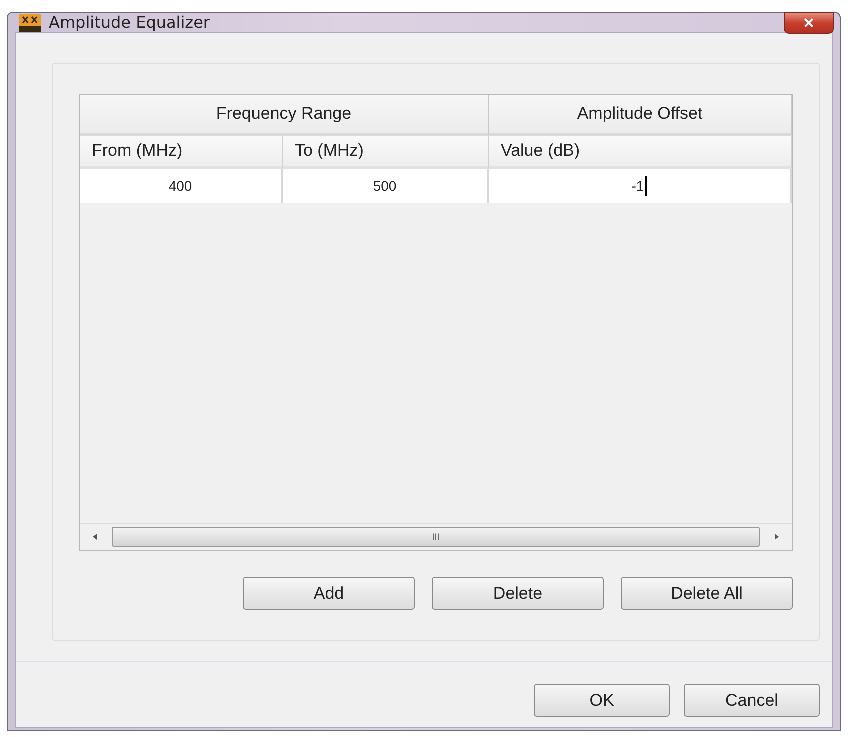 The width and height of the screenshot is (855, 737). Describe the element at coordinates (518, 593) in the screenshot. I see `table-action-button: Delete` at that location.